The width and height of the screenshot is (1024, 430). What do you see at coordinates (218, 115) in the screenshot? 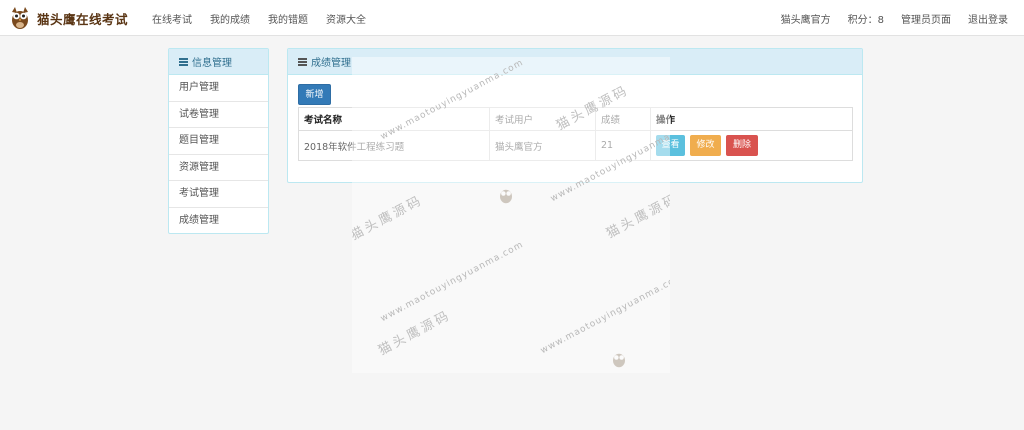
I see `sidebar-item-papers: 试卷管理` at bounding box center [218, 115].